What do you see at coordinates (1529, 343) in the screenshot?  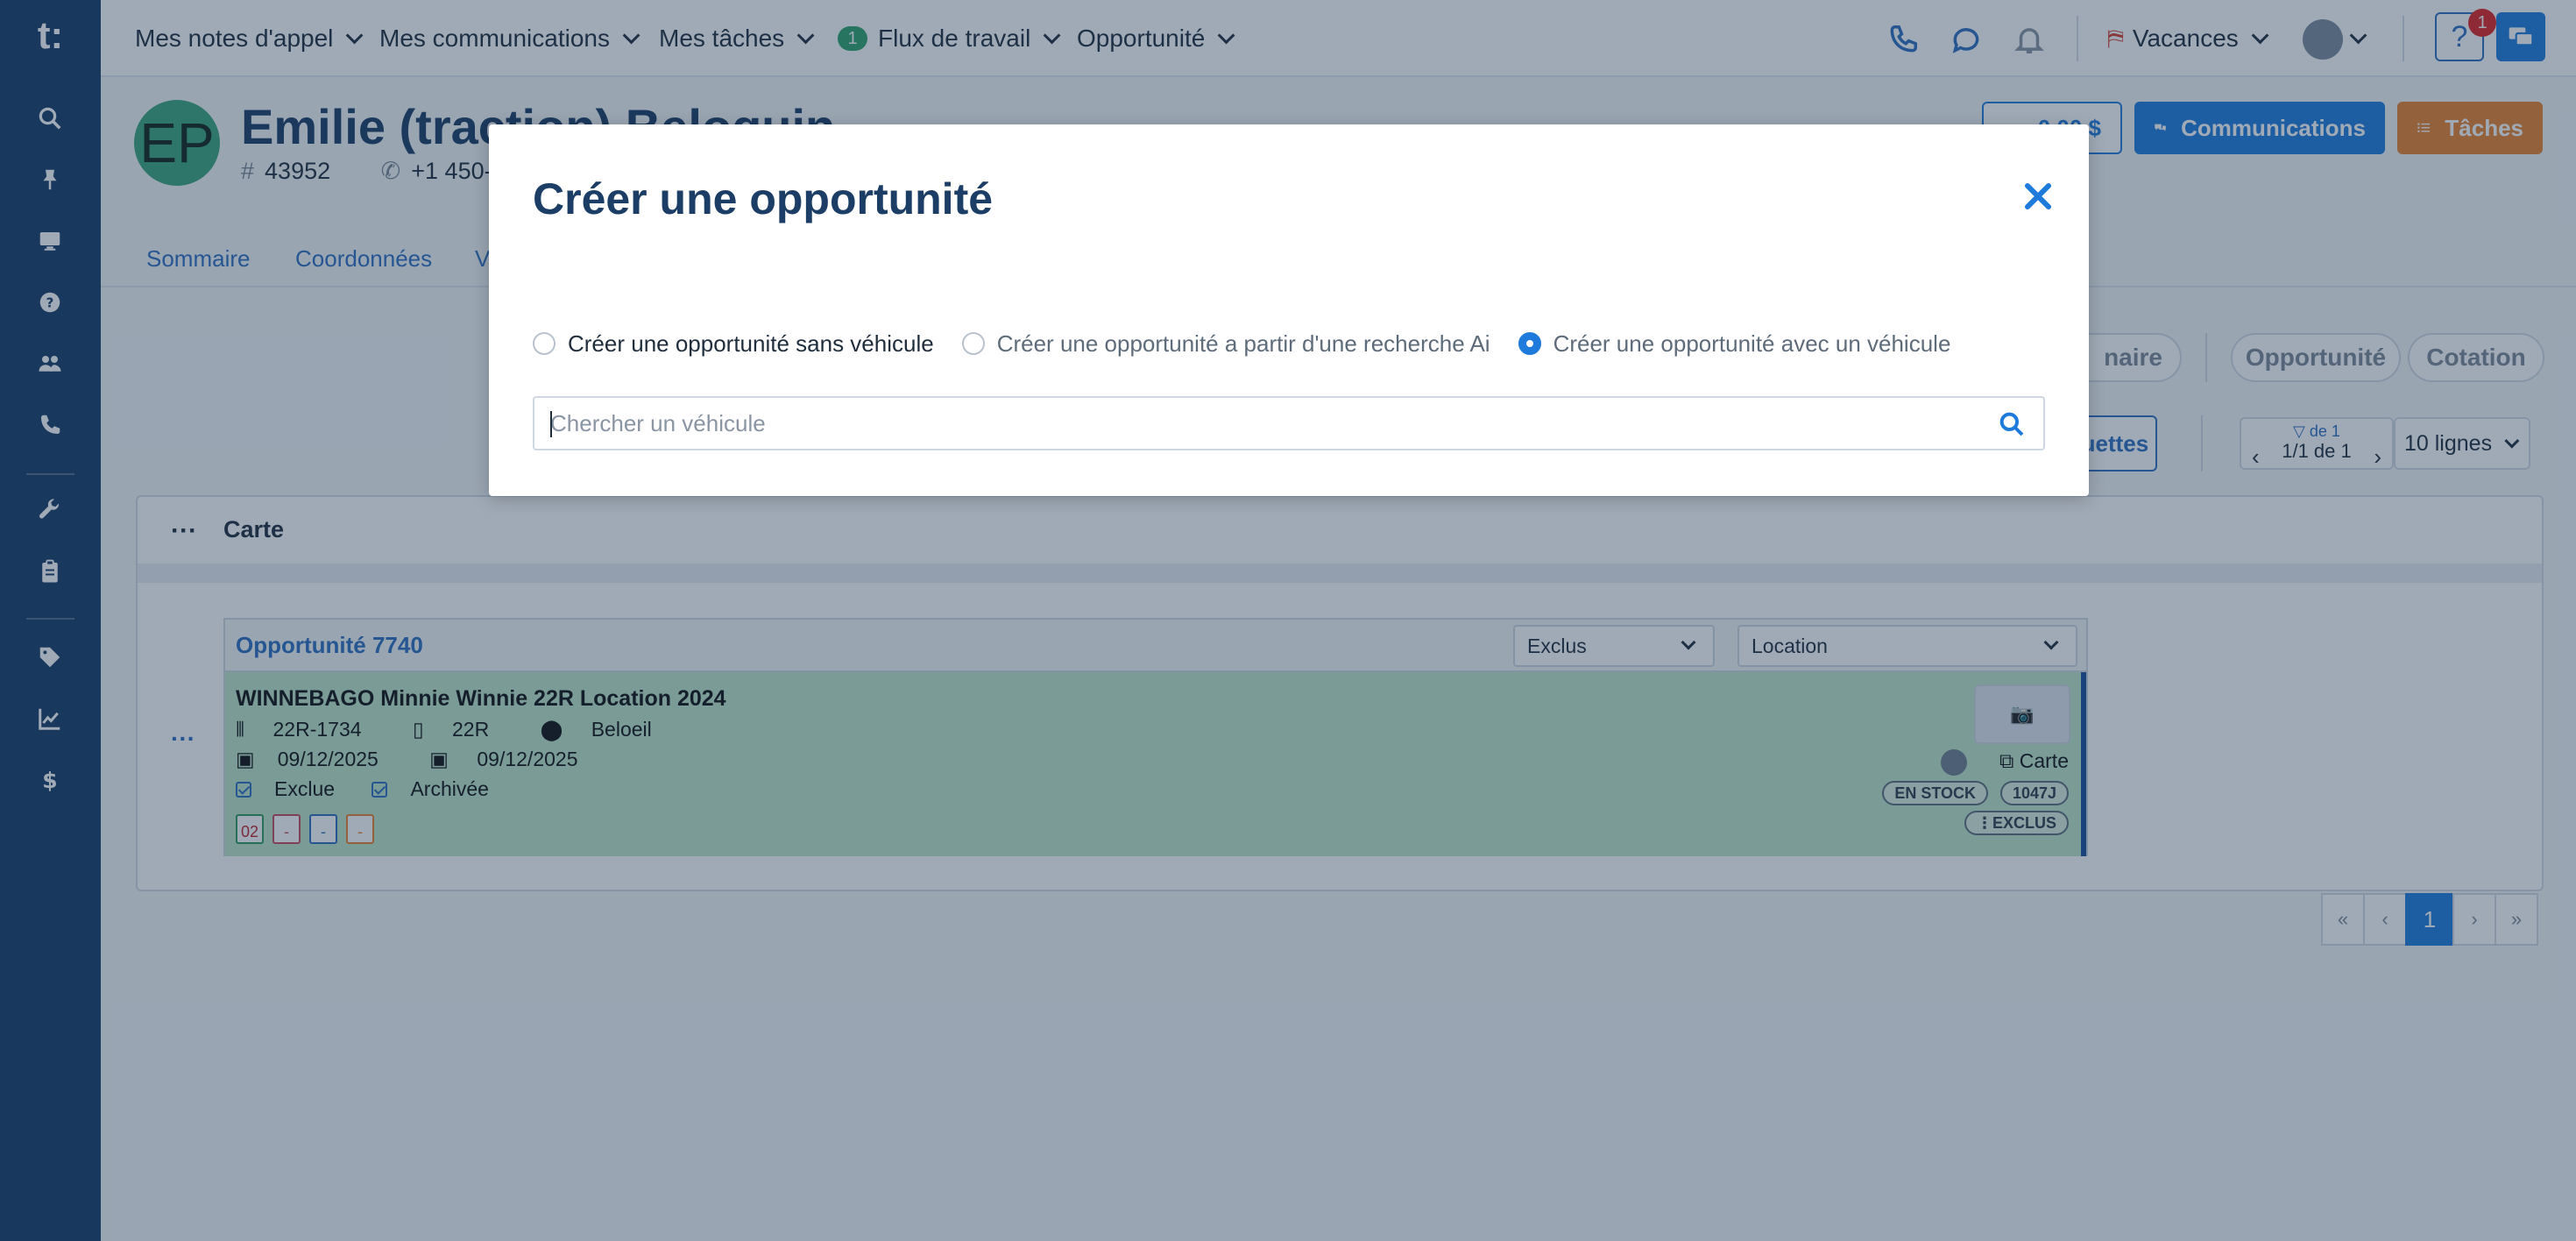 I see `radio-button-selected` at bounding box center [1529, 343].